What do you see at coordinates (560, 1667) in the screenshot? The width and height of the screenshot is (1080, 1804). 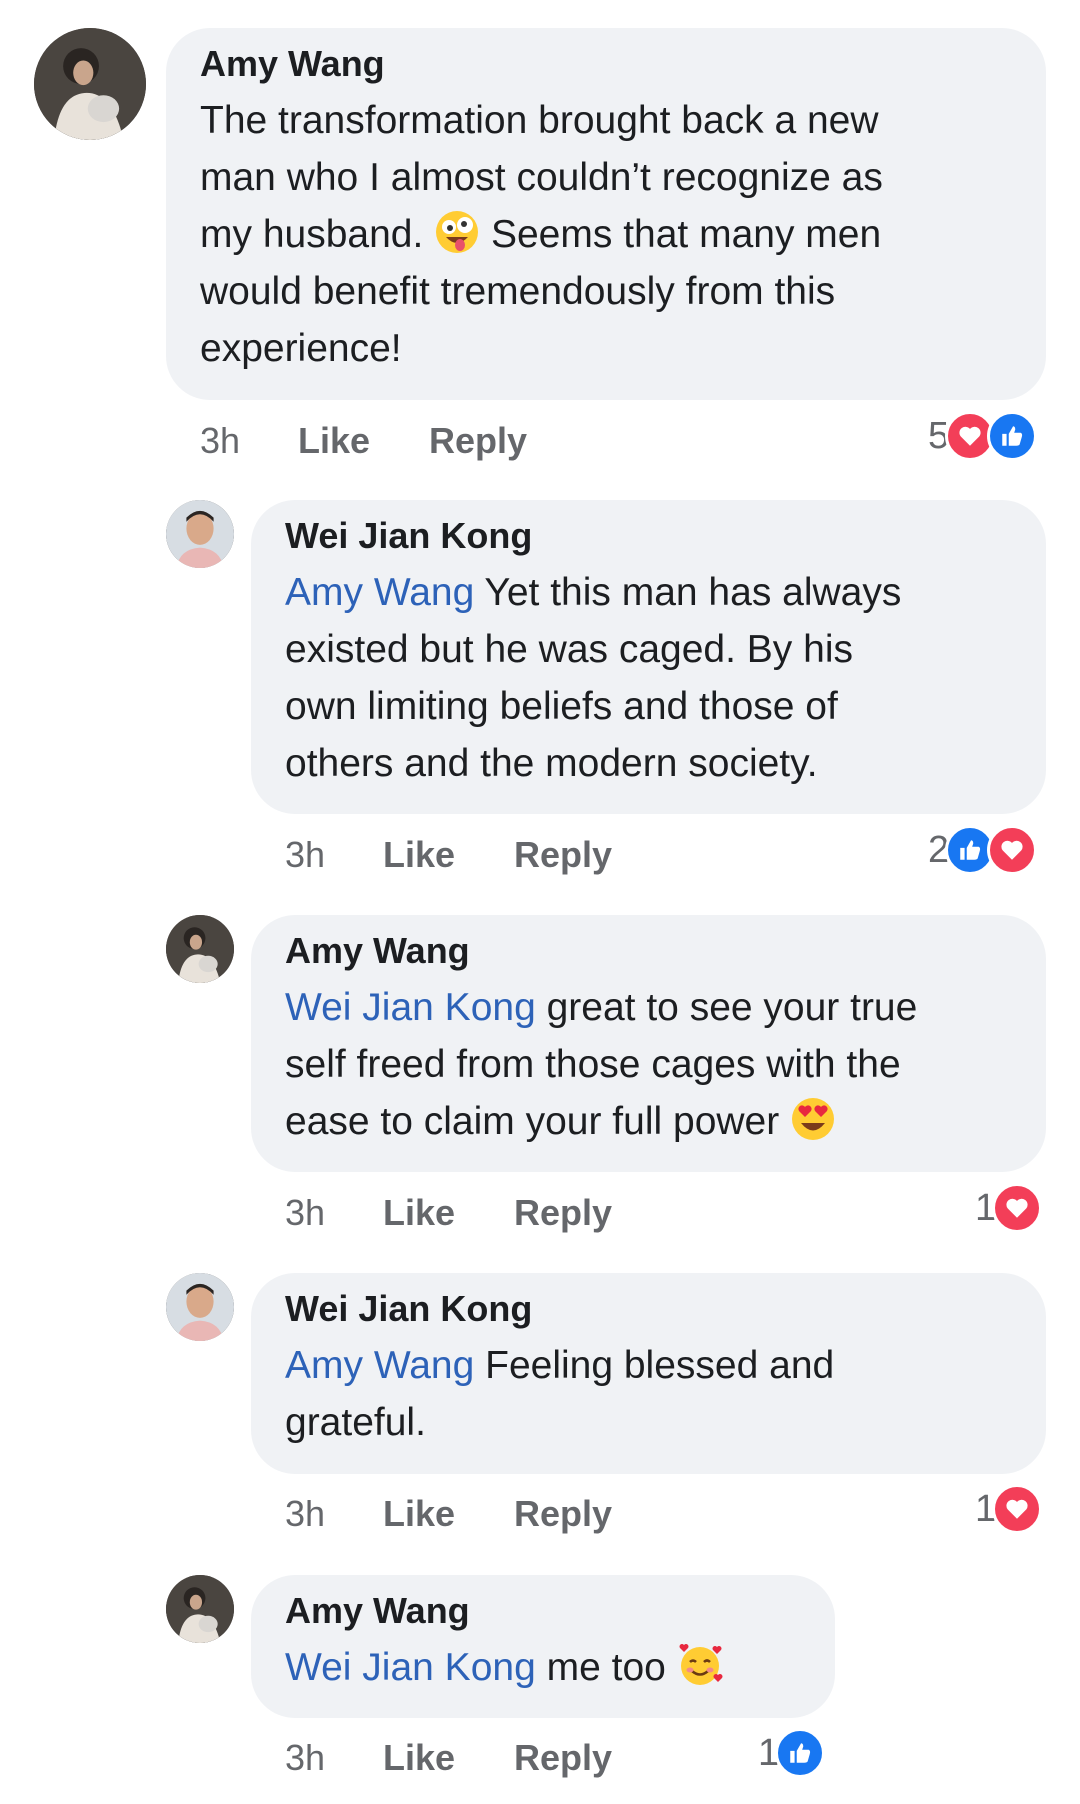 I see `comment-text: Wei Jian Kong me too` at bounding box center [560, 1667].